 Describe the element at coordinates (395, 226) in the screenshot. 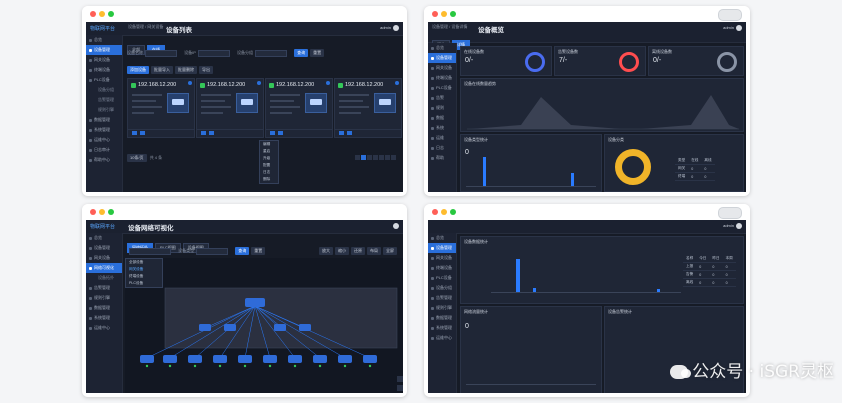

I see `user-menu` at that location.